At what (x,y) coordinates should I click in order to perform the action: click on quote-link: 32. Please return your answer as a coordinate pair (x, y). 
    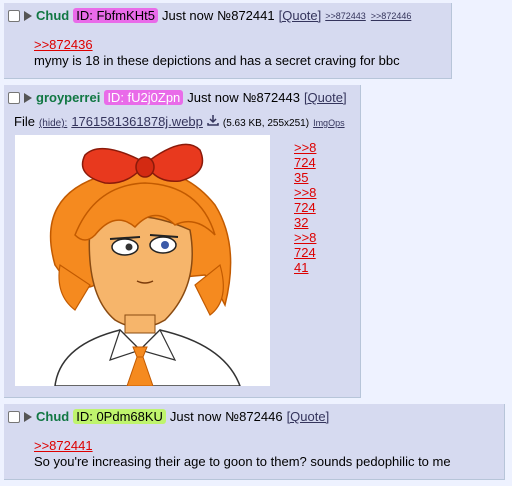
    Looking at the image, I should click on (305, 222).